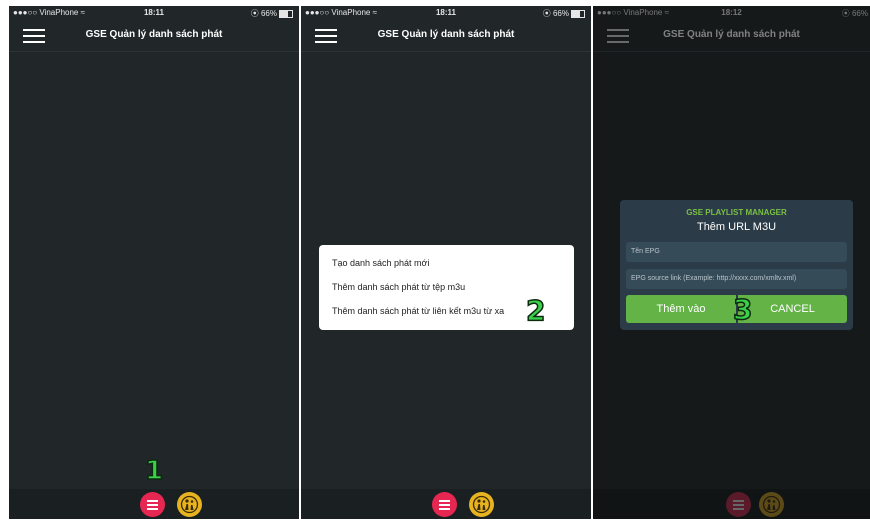 The width and height of the screenshot is (870, 521). Describe the element at coordinates (154, 471) in the screenshot. I see `step-number: 1` at that location.